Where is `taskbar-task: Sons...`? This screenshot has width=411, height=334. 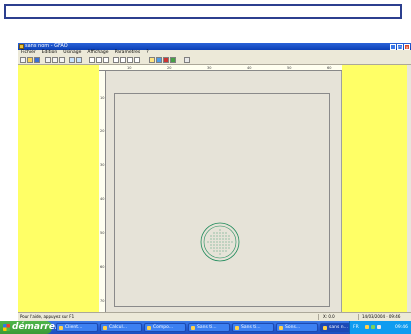
taskbar-task: Sons... is located at coordinates (297, 327).